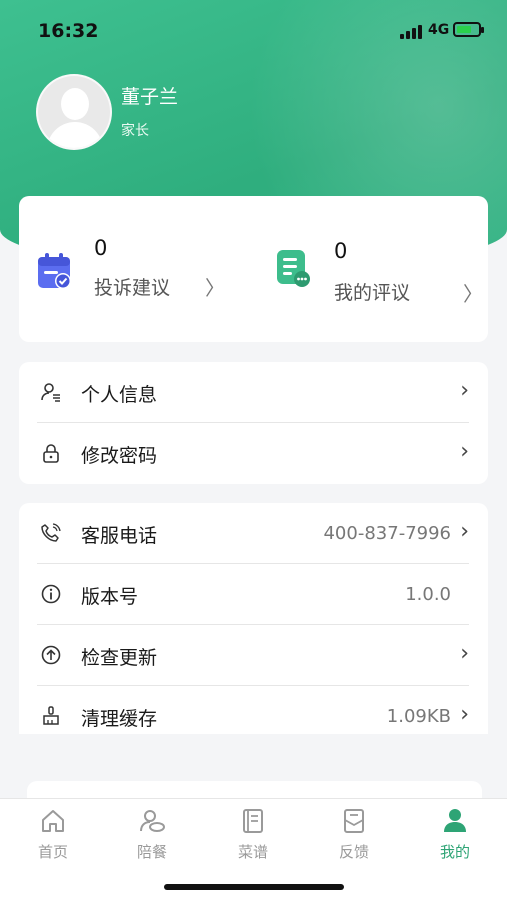  What do you see at coordinates (53, 821) in the screenshot?
I see `home-icon` at bounding box center [53, 821].